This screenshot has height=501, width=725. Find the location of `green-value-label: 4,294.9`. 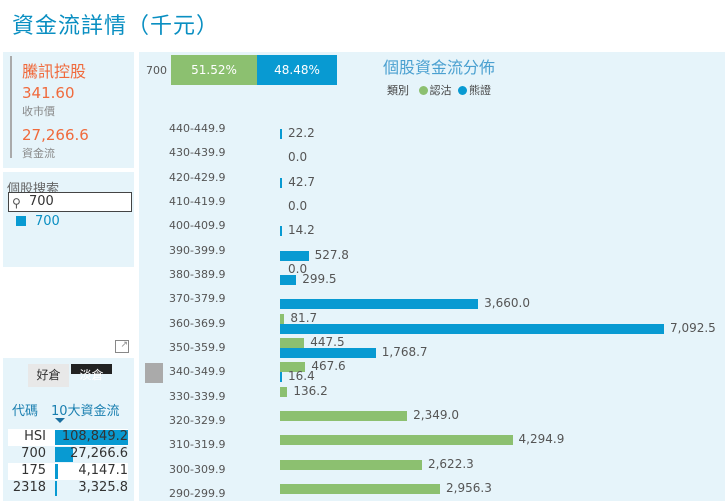

green-value-label: 4,294.9 is located at coordinates (541, 439).